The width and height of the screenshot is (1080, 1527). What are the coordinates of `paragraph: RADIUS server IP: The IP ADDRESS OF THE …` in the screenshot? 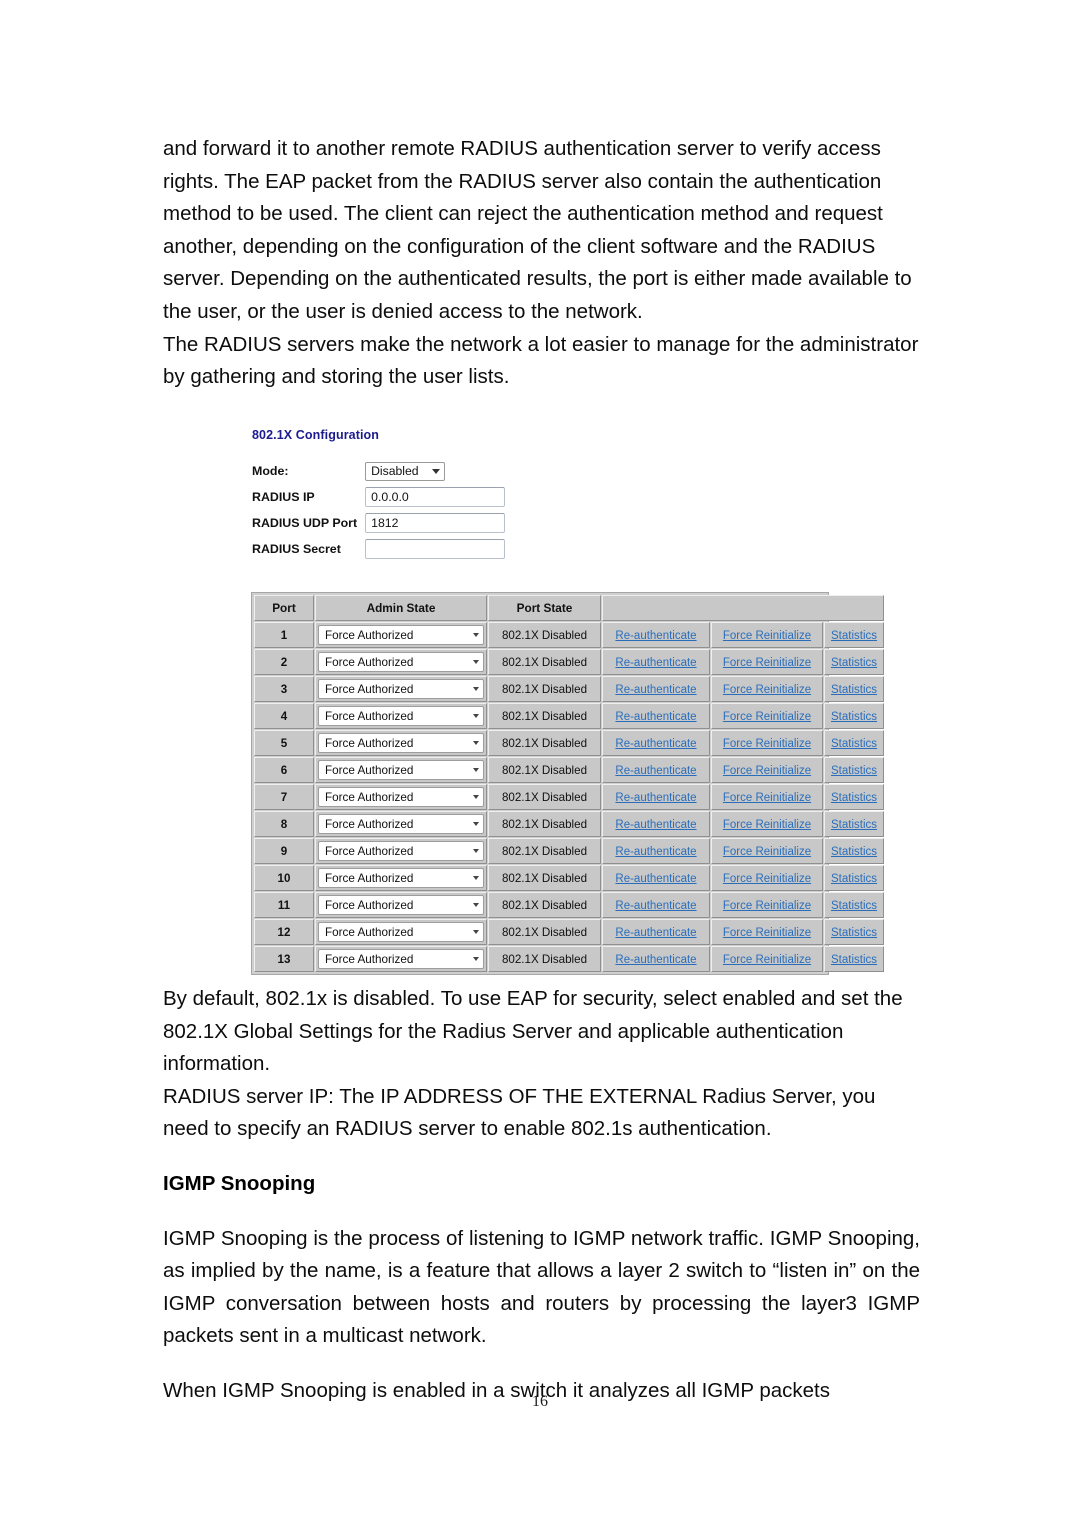 It's located at (519, 1112).